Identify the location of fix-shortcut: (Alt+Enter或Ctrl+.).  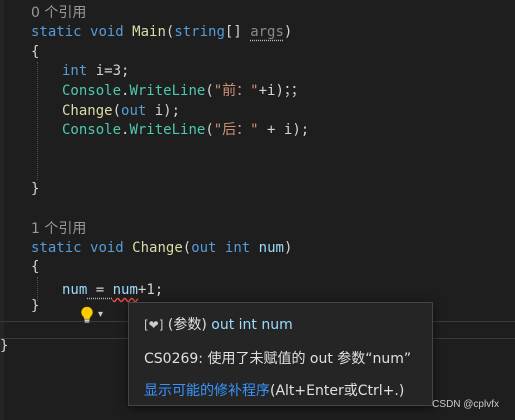
(337, 391).